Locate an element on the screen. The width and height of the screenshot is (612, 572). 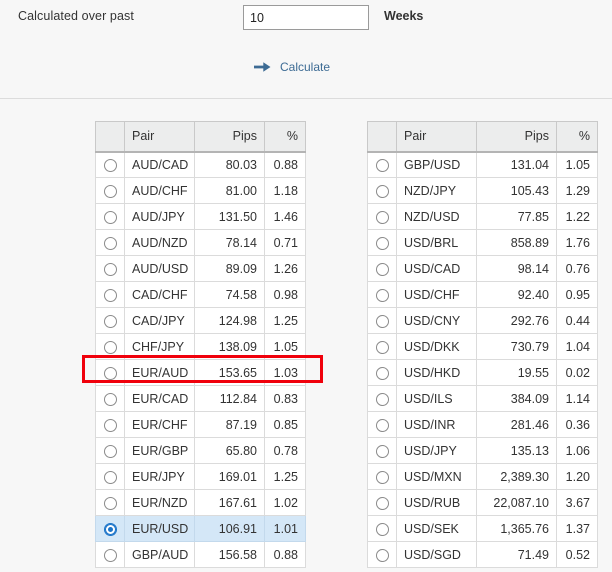
table-row: NZD/JPY 105.43 1.29 is located at coordinates (482, 190).